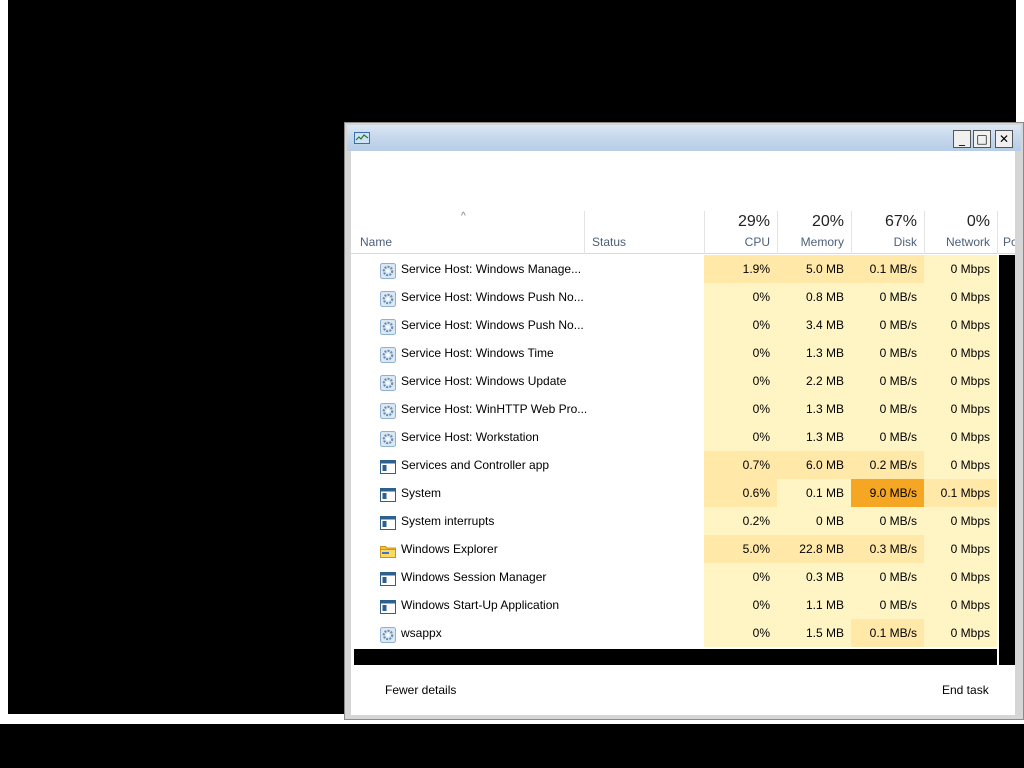 This screenshot has width=1024, height=768. I want to click on close-button: ✕, so click(1004, 139).